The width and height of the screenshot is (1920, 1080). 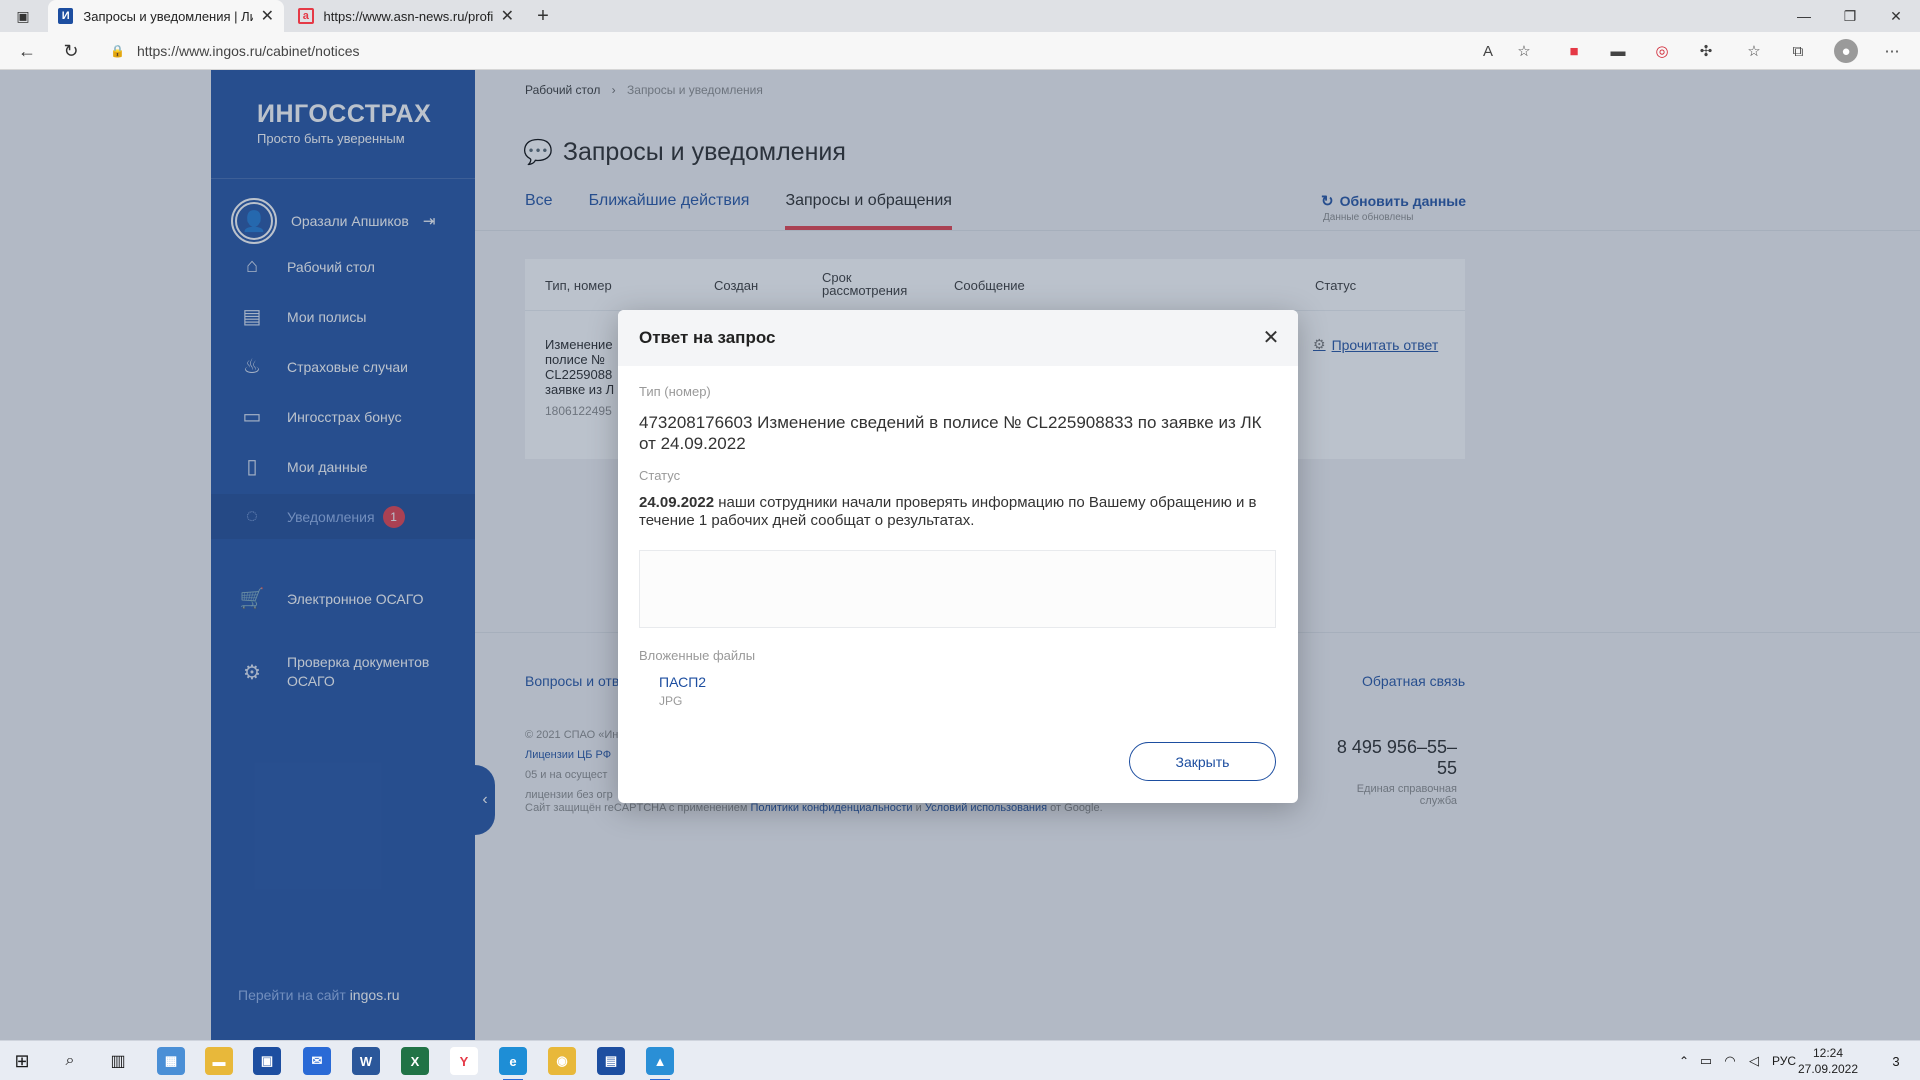 What do you see at coordinates (1574, 51) in the screenshot?
I see `extension-red-icon: ■` at bounding box center [1574, 51].